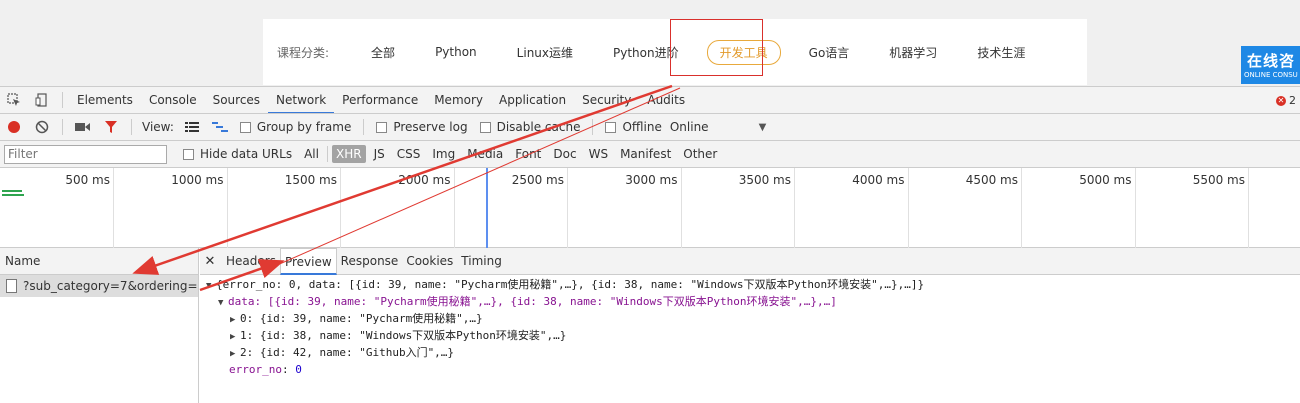 Image resolution: width=1300 pixels, height=403 pixels. I want to click on group-by-frame-checkbox: Group by frame, so click(295, 127).